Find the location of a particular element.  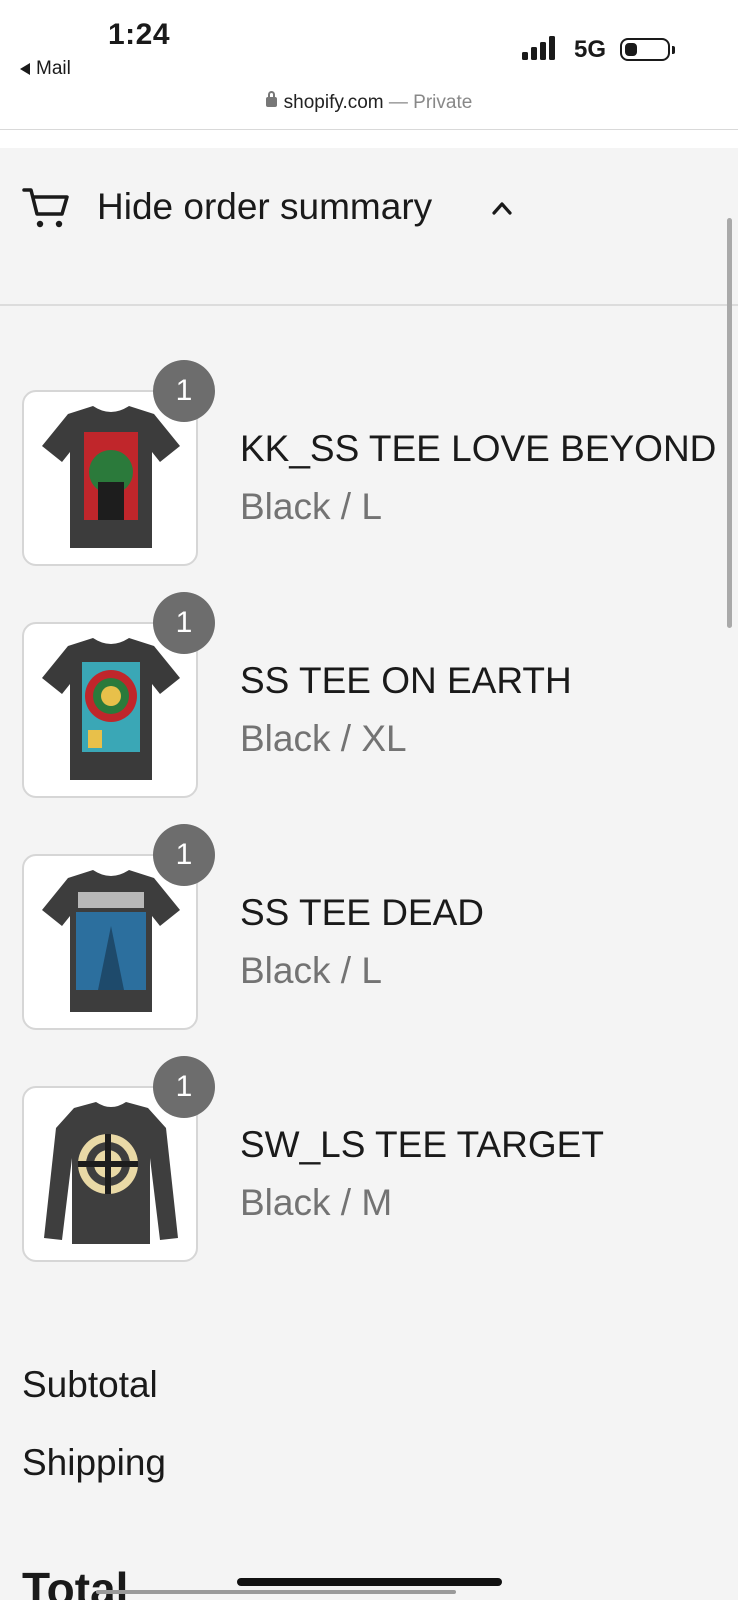

total-label: Total is located at coordinates (75, 1581).